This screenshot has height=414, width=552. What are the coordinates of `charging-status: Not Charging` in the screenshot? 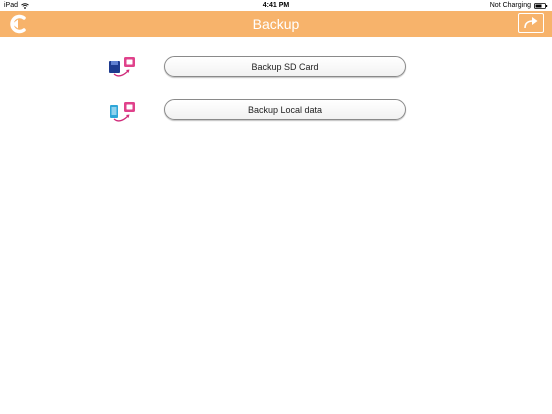 It's located at (510, 5).